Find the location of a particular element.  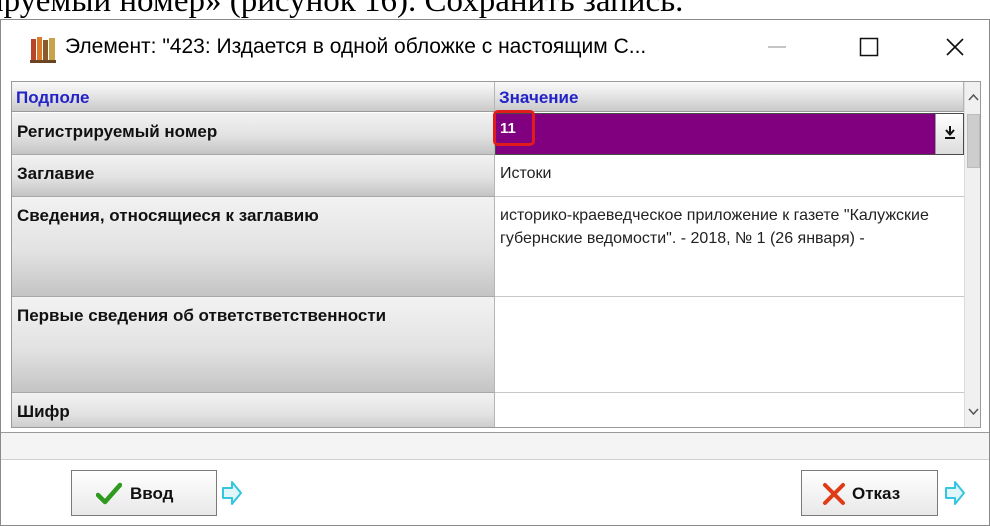

subfield-cell: Сведения, относящиеся к заглавию is located at coordinates (253, 247).